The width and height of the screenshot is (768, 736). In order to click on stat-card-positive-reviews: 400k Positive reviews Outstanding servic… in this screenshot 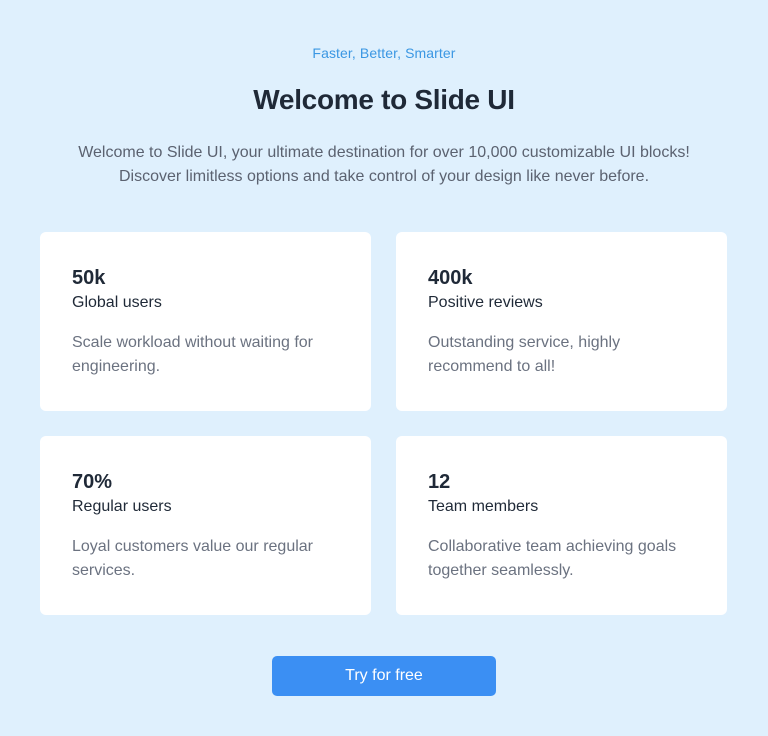, I will do `click(561, 321)`.